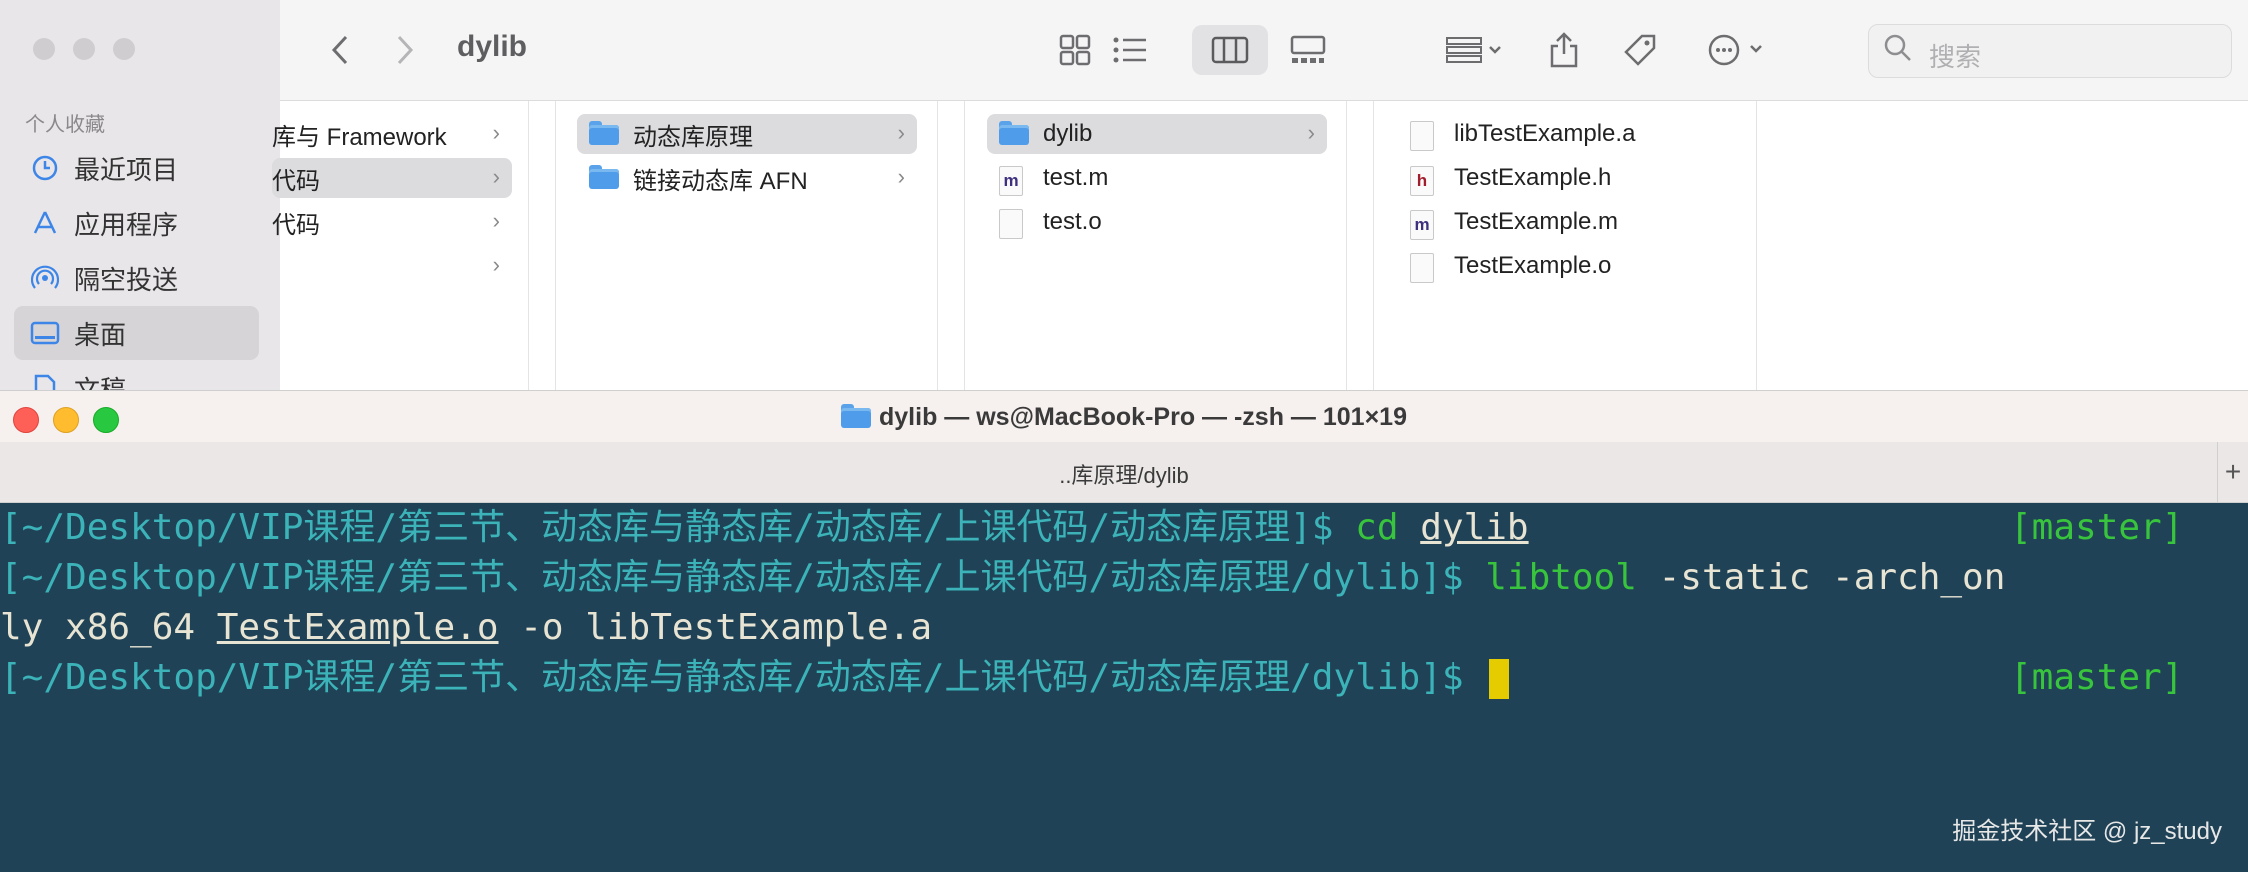 The width and height of the screenshot is (2248, 872). What do you see at coordinates (136, 333) in the screenshot?
I see `sidebar-item-desktop: 桌面` at bounding box center [136, 333].